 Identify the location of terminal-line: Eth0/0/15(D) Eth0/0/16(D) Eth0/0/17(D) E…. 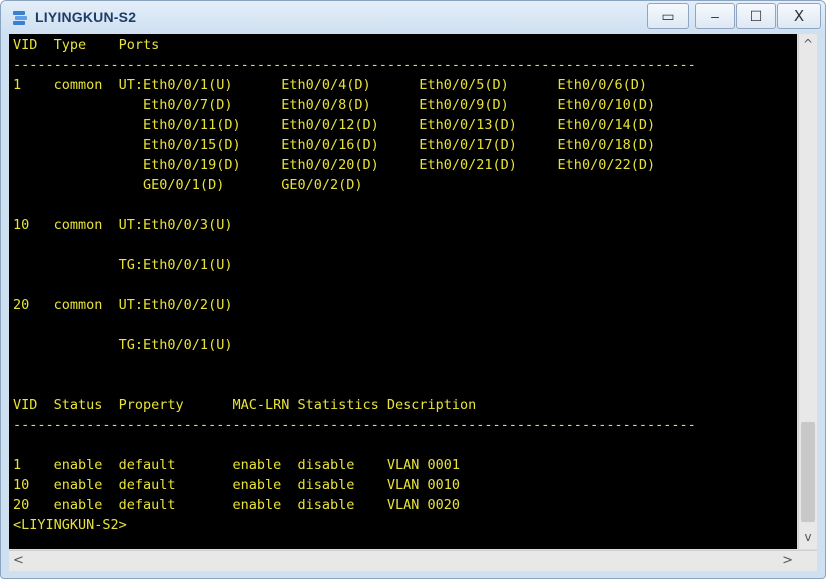
(334, 145).